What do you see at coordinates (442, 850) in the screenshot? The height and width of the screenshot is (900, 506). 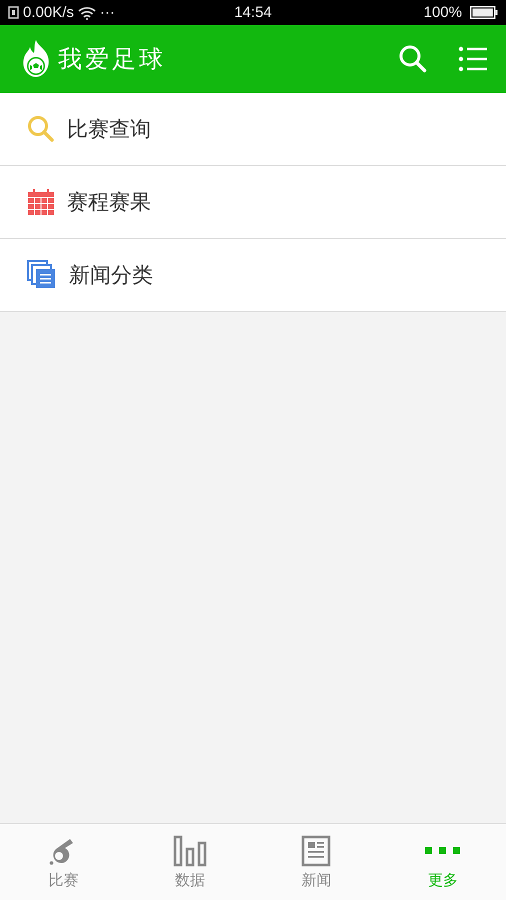 I see `more-icon` at bounding box center [442, 850].